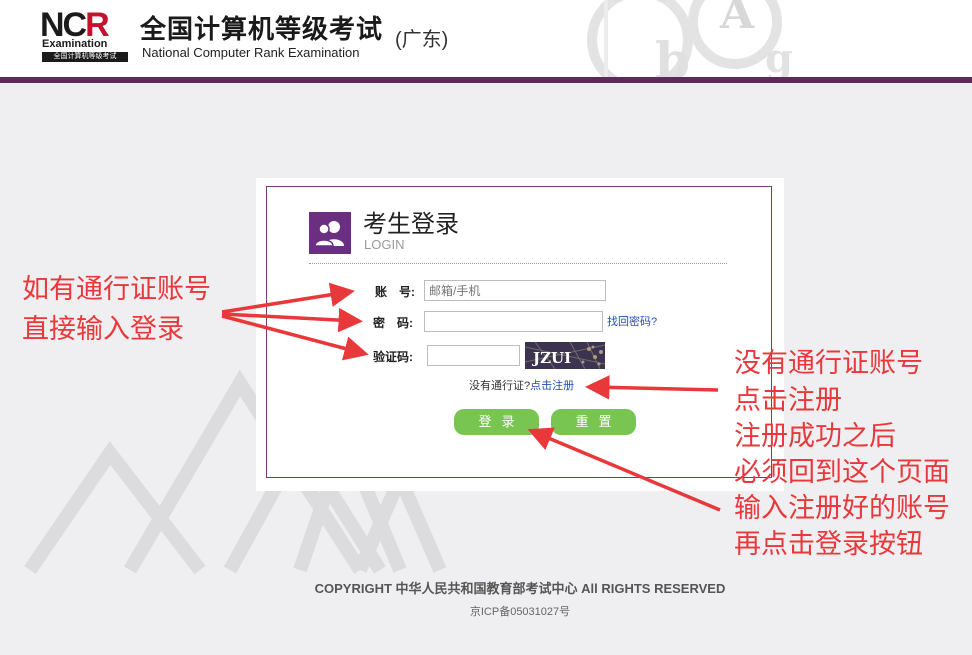  Describe the element at coordinates (116, 289) in the screenshot. I see `annotation-left-line-1: 如有通行证账号` at that location.